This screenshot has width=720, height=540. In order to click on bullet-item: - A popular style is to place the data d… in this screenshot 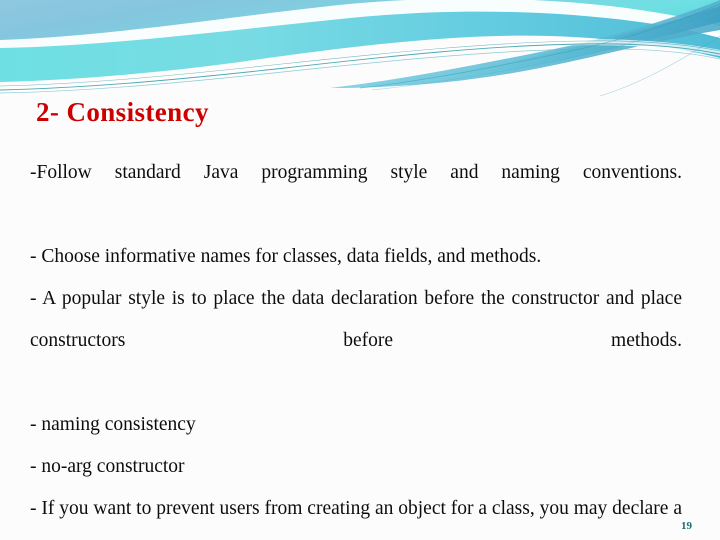, I will do `click(356, 319)`.